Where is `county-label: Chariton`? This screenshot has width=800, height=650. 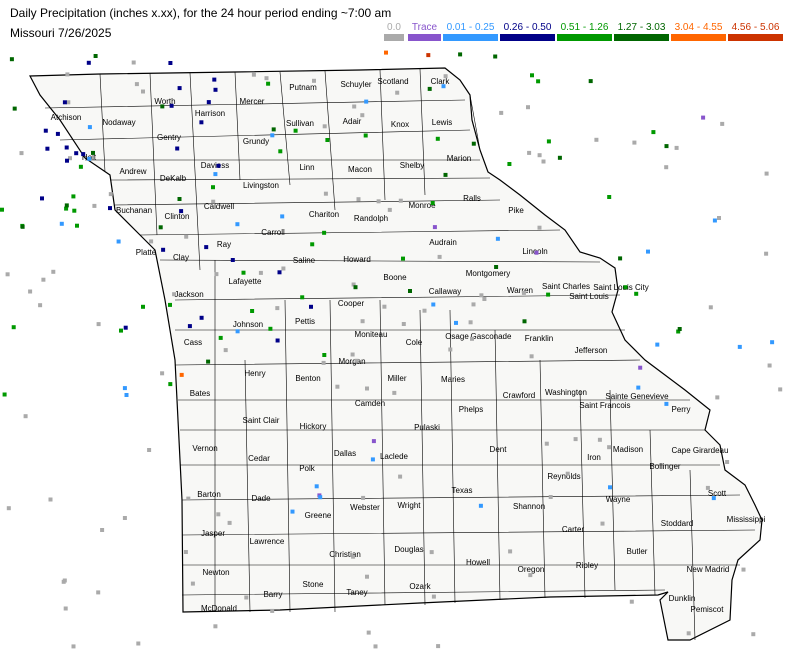
county-label: Chariton is located at coordinates (324, 214).